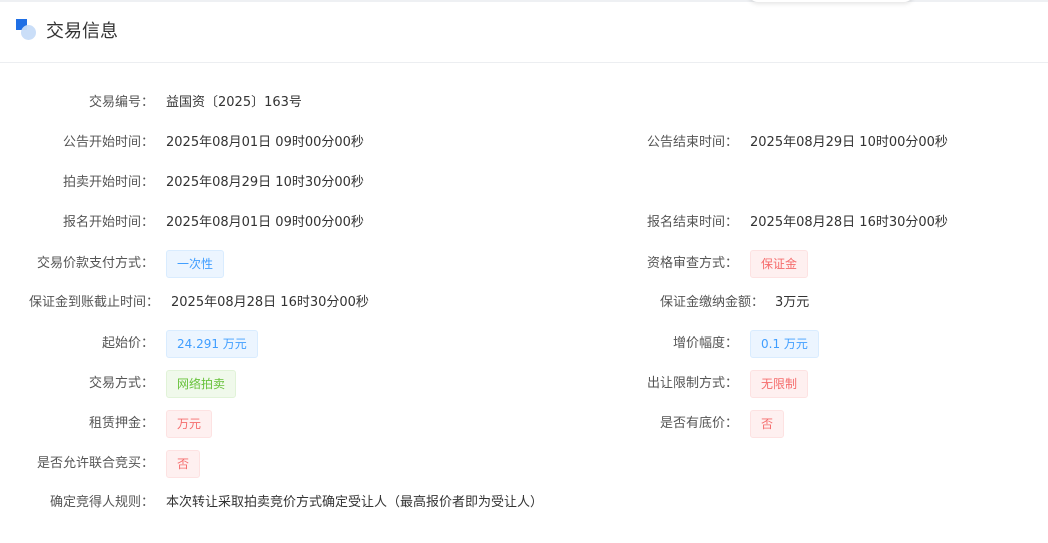 This screenshot has width=1048, height=543. I want to click on field-winner-rule: 确定竞得人规则： 本次转让采取拍卖竞价方式确定受让人（最高报价者即为受让人）, so click(524, 503).